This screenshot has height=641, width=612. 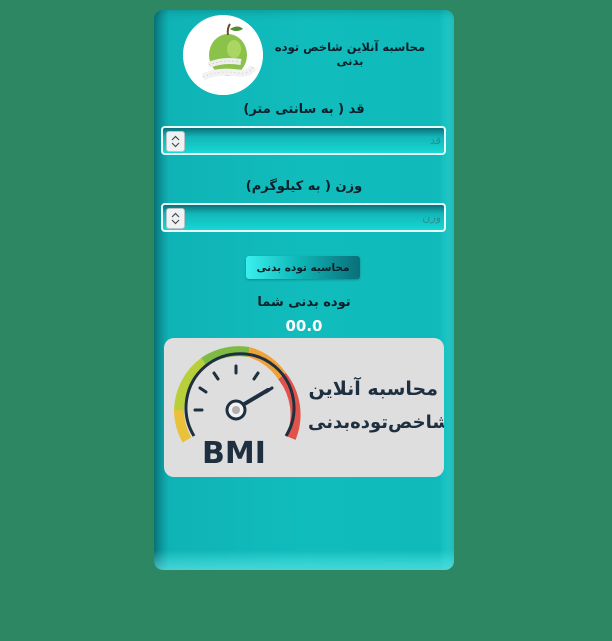 What do you see at coordinates (350, 54) in the screenshot?
I see `page-title: محاسبه آنلاین شاخص توده بدنی` at bounding box center [350, 54].